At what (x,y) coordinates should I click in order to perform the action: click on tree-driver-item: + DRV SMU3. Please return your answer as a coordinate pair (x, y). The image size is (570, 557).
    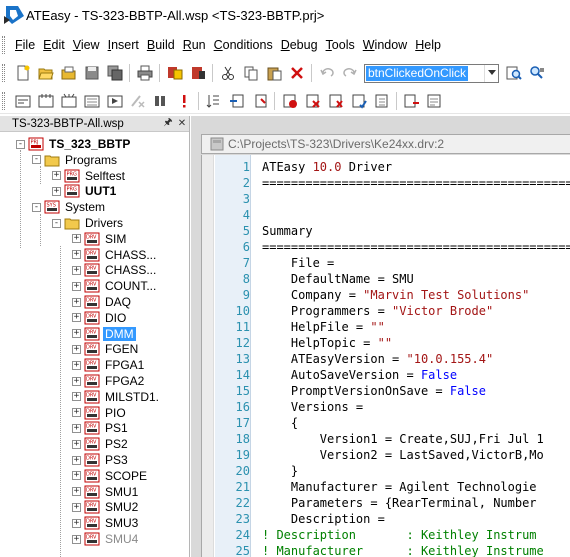
    Looking at the image, I should click on (106, 523).